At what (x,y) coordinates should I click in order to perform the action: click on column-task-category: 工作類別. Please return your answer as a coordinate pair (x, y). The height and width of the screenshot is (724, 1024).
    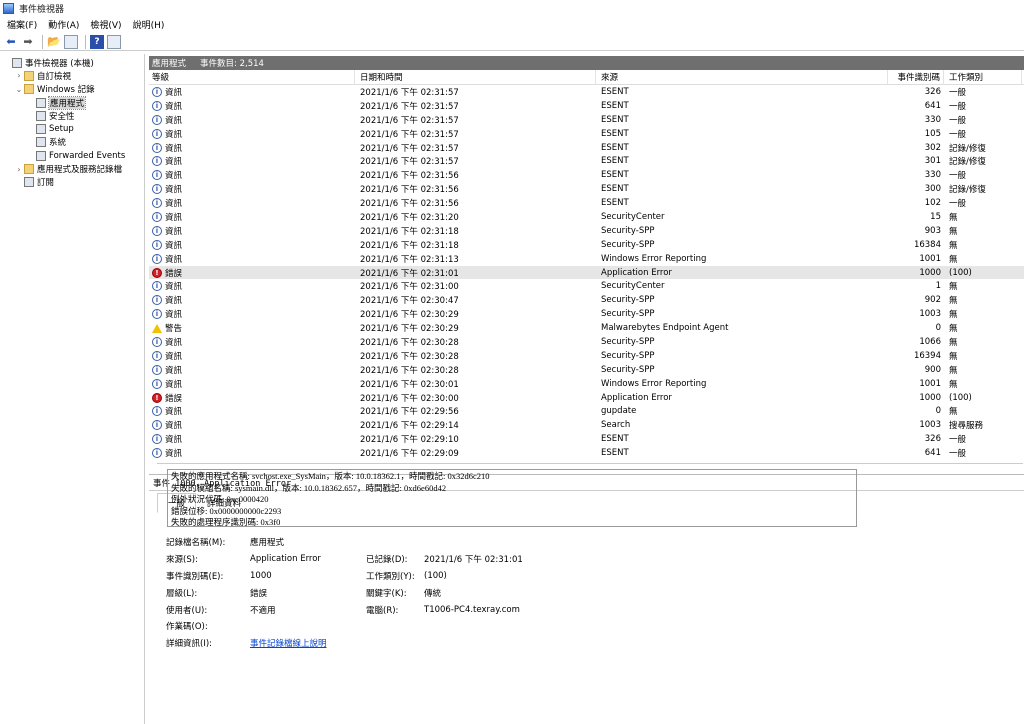
    Looking at the image, I should click on (983, 77).